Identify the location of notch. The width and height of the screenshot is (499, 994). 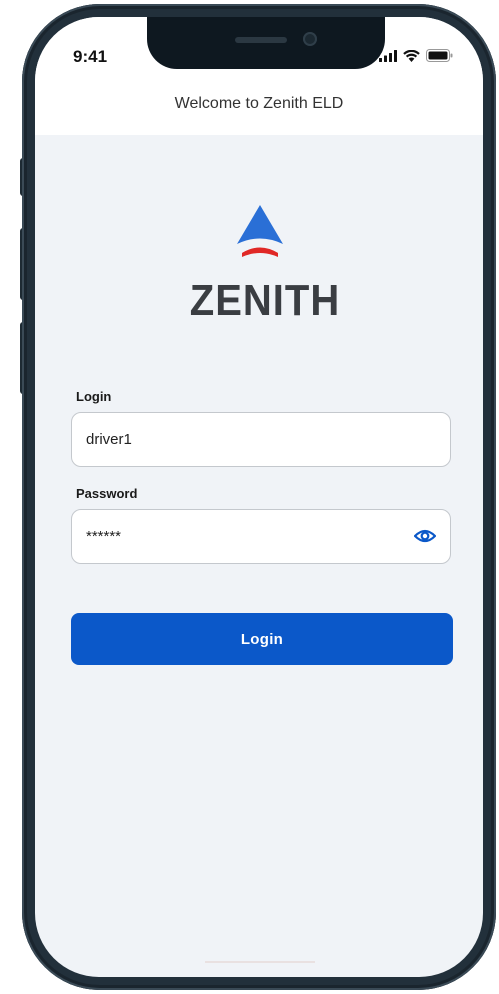
(266, 43).